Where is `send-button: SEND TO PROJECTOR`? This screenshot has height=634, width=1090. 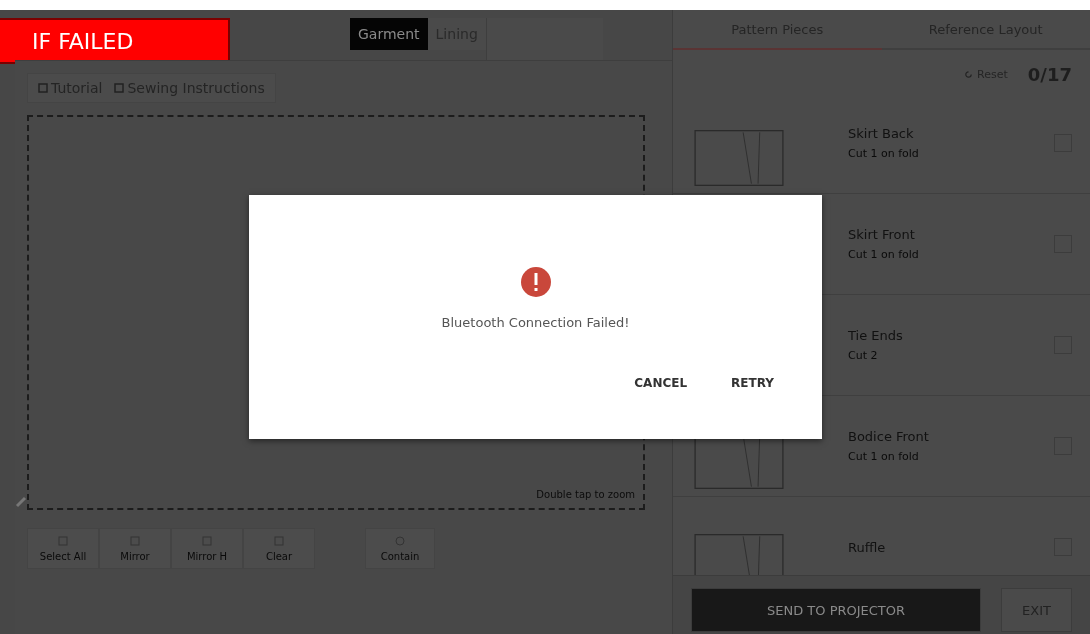 send-button: SEND TO PROJECTOR is located at coordinates (836, 610).